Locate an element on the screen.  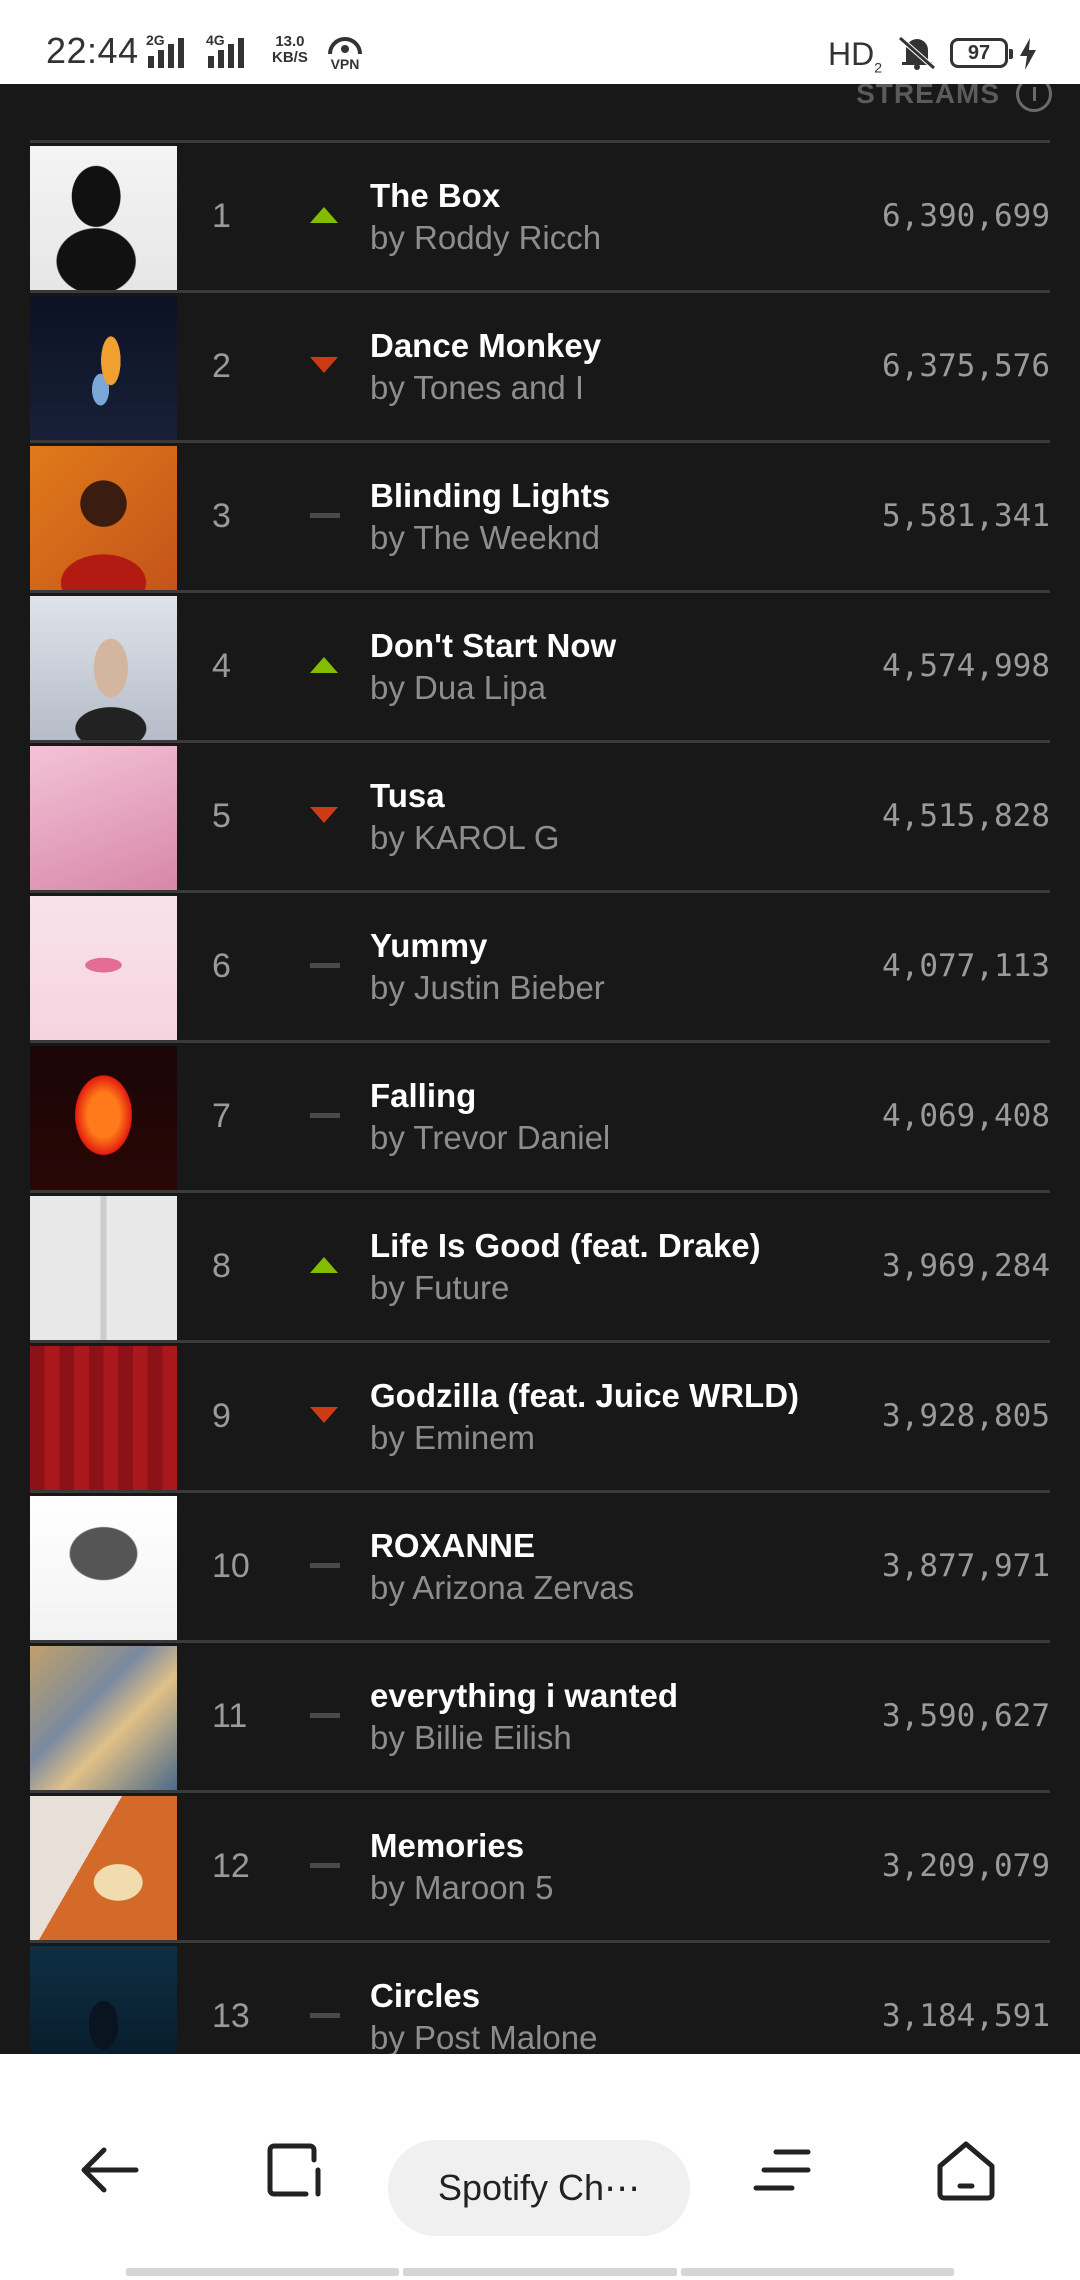
track-info: Dance Monkey by Tones and I is located at coordinates (610, 366).